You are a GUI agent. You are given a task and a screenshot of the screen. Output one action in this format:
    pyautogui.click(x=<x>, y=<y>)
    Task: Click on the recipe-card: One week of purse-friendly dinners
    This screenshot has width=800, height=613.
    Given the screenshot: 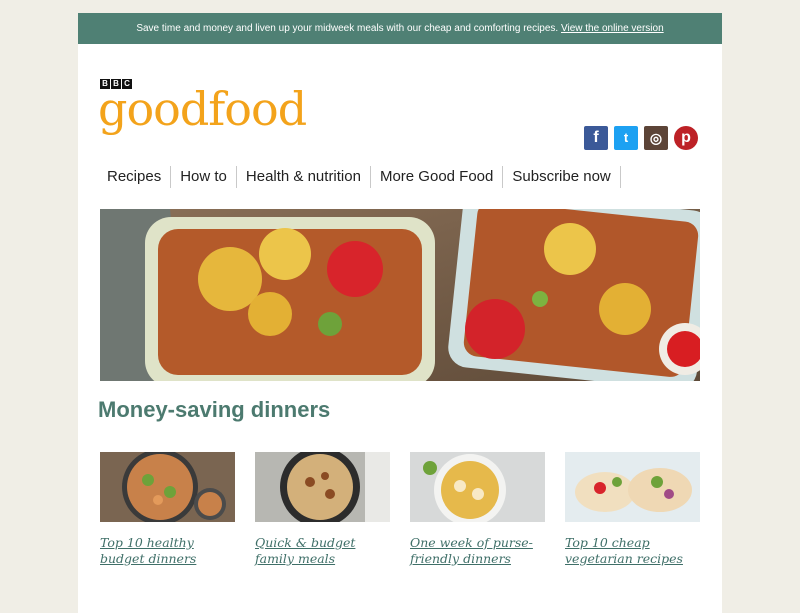 What is the action you would take?
    pyautogui.click(x=477, y=509)
    